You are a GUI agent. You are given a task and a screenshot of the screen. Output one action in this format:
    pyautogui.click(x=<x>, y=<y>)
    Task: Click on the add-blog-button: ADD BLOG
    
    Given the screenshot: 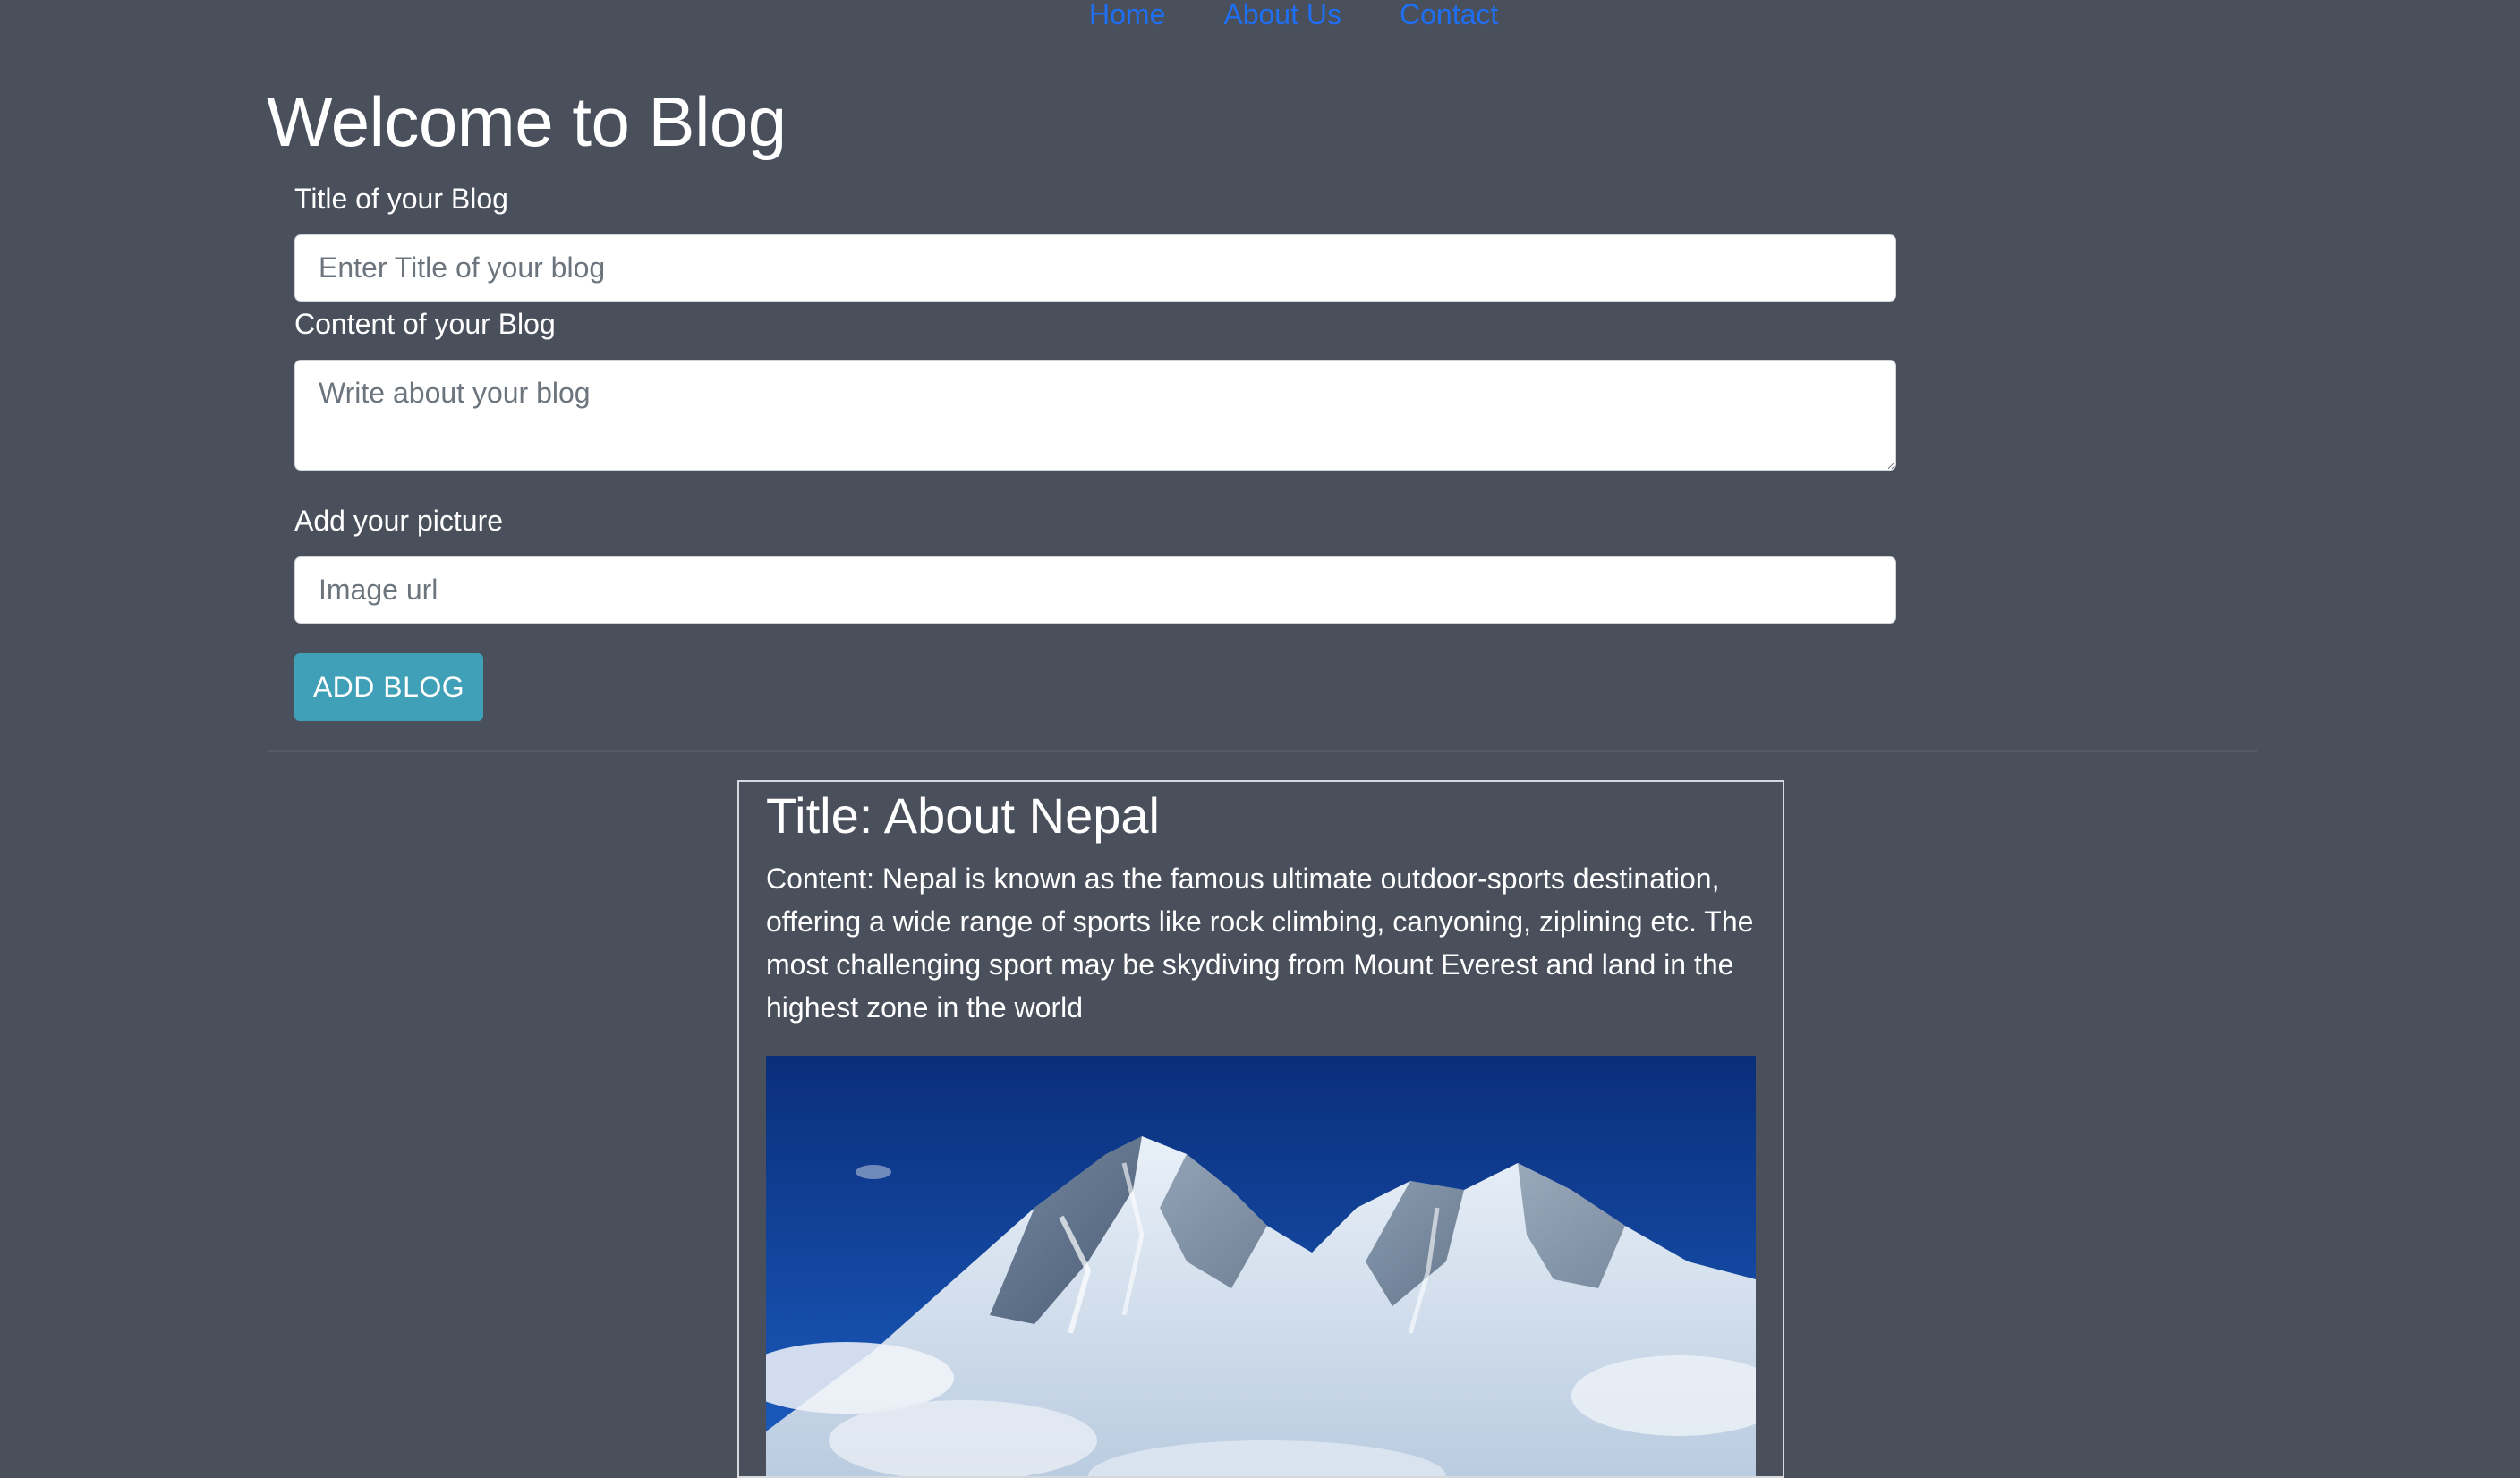 What is the action you would take?
    pyautogui.click(x=388, y=687)
    